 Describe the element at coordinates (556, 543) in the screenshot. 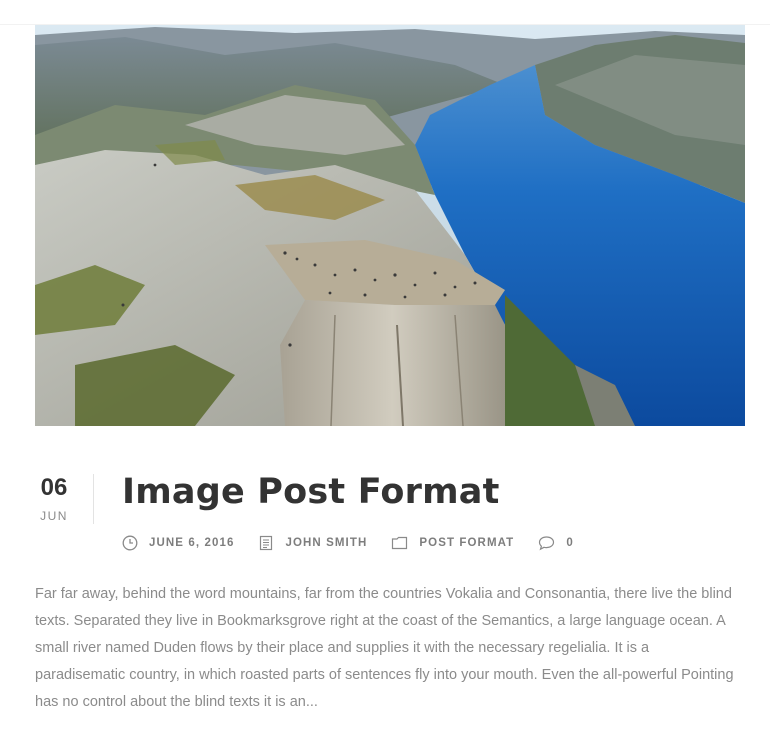

I see `meta-comments: 0` at that location.